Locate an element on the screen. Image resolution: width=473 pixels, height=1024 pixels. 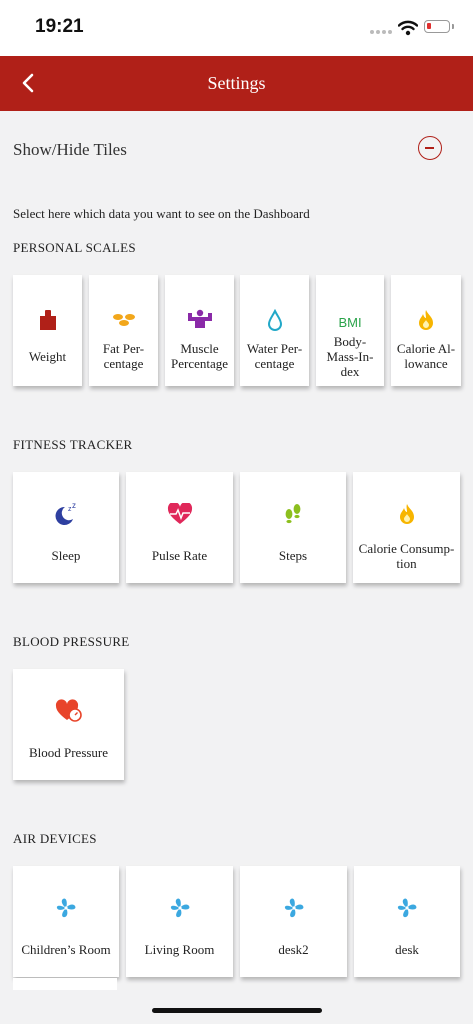
tile-body-mass-index: BMI Body- Mass-In- dex is located at coordinates (350, 330).